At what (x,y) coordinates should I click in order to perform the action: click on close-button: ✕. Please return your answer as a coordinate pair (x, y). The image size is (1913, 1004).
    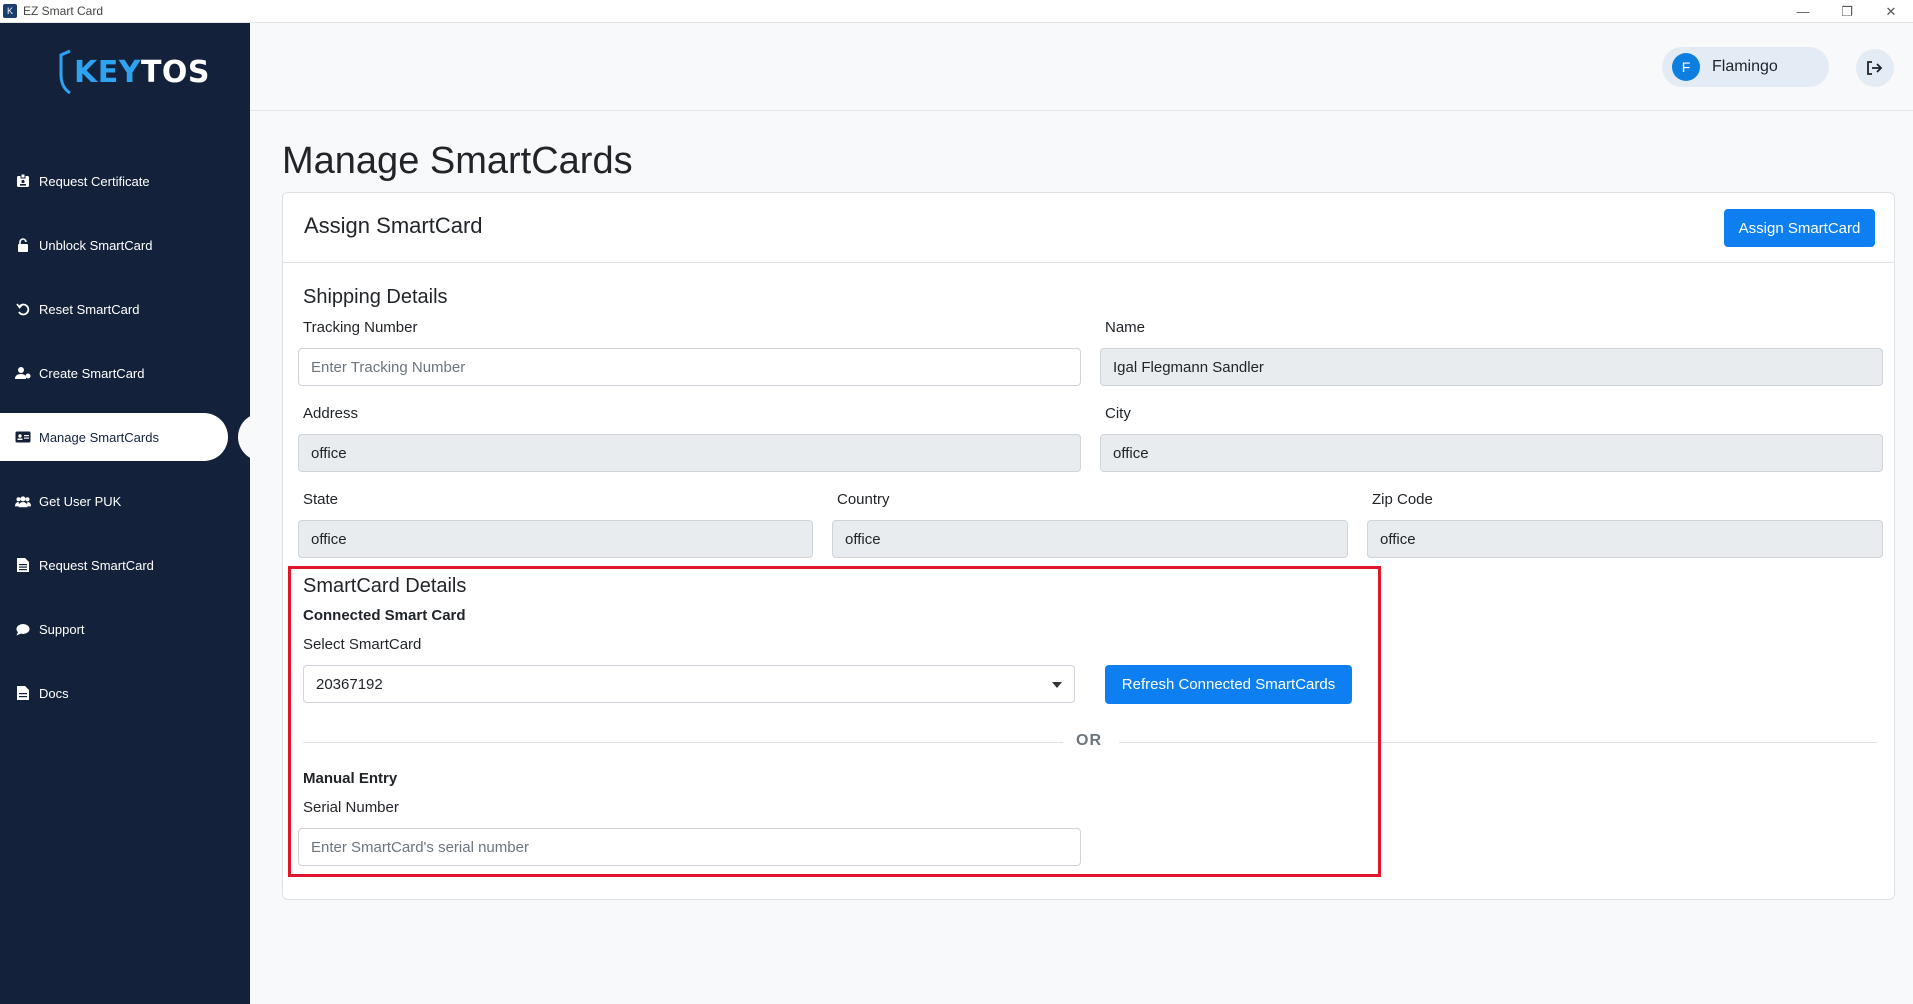
    Looking at the image, I should click on (1891, 11).